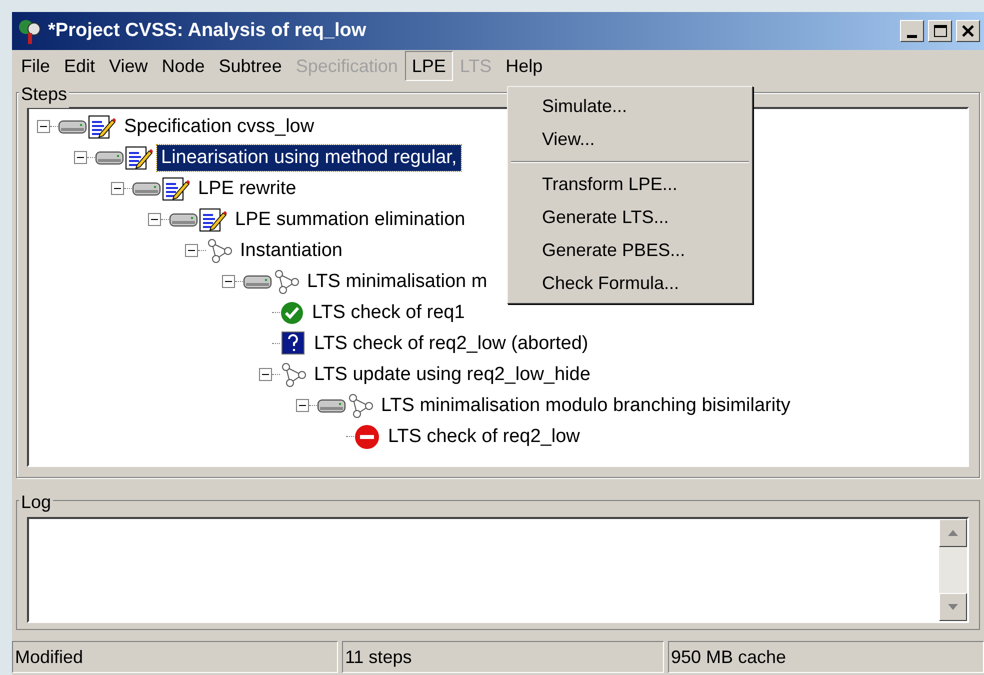 The width and height of the screenshot is (984, 675). Describe the element at coordinates (484, 437) in the screenshot. I see `tree-item: LTS check of req2_low` at that location.